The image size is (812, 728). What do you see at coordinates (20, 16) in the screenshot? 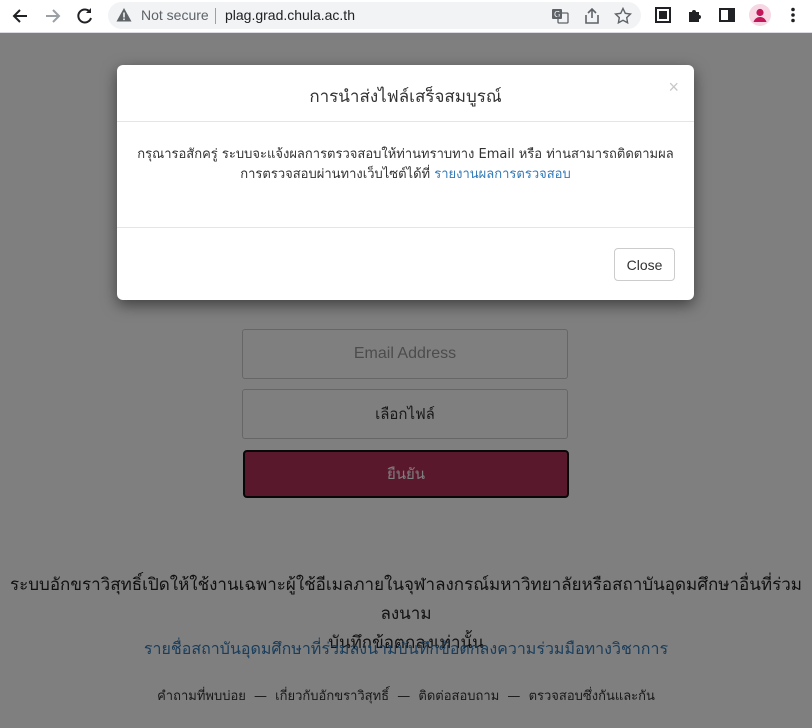
I see `back-icon` at bounding box center [20, 16].